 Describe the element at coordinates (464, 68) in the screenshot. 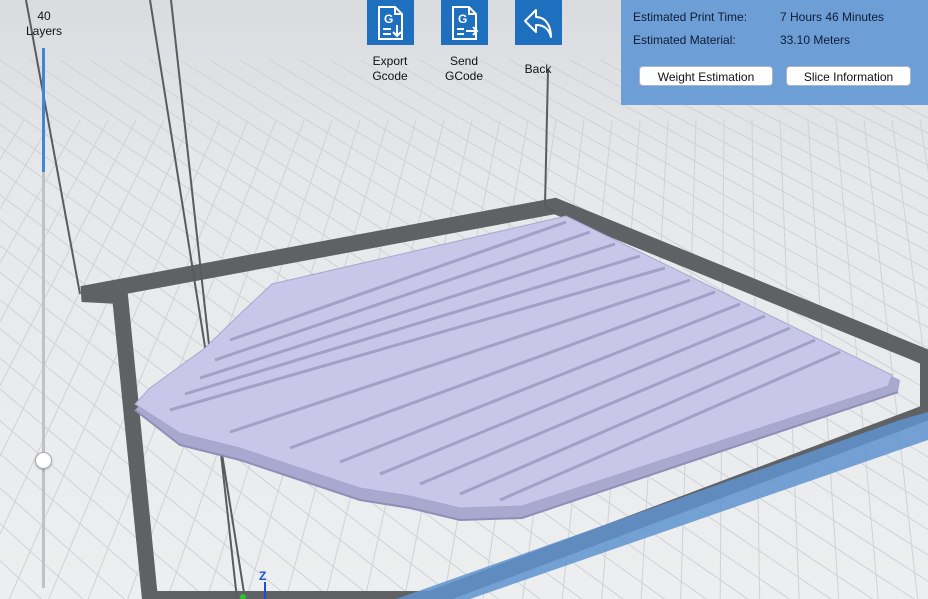

I see `send-gcode-label: Send GCode` at that location.